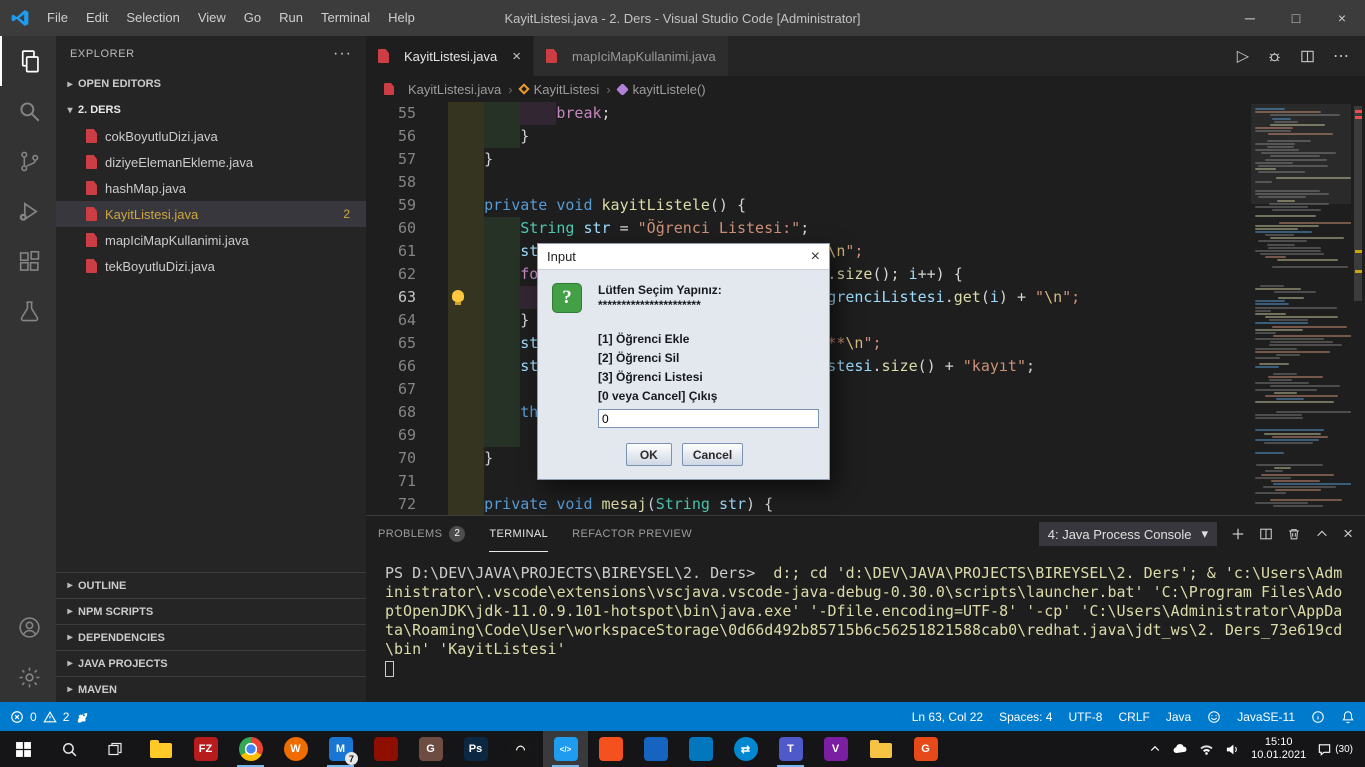 The image size is (1365, 767). Describe the element at coordinates (1322, 534) in the screenshot. I see `maximize-panel-chevron-icon` at that location.